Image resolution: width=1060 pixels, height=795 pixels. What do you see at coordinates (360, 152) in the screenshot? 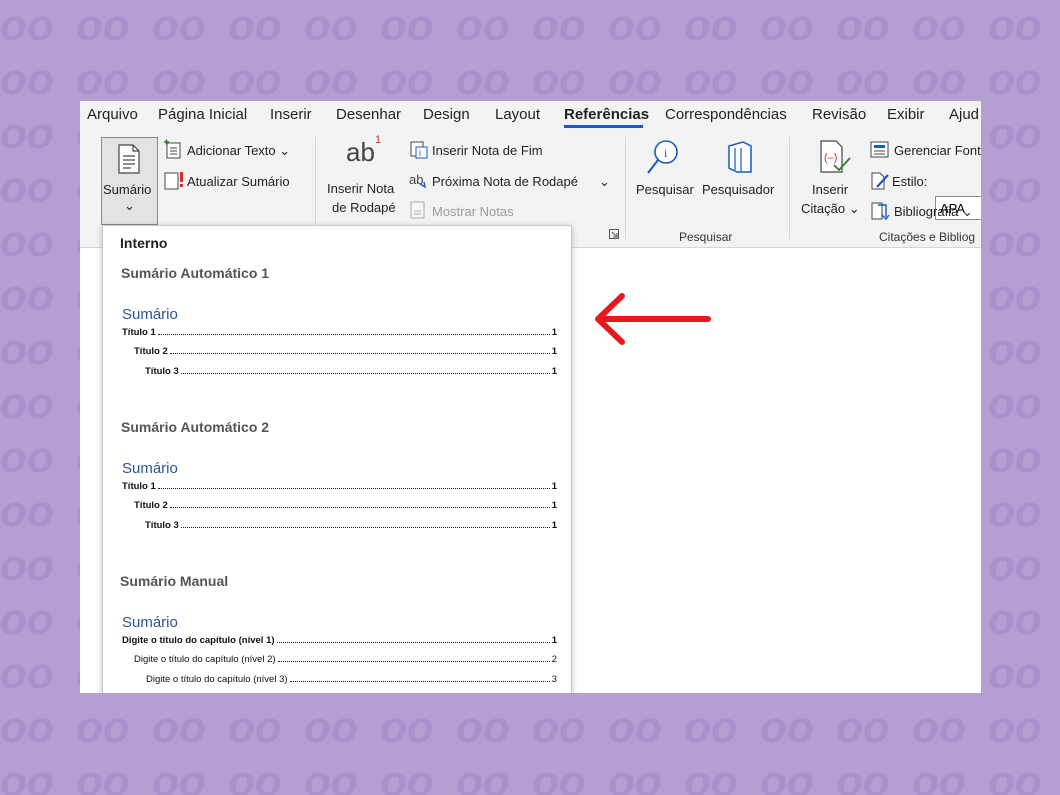
I see `inserir-nota-ab-icon: ab` at bounding box center [360, 152].